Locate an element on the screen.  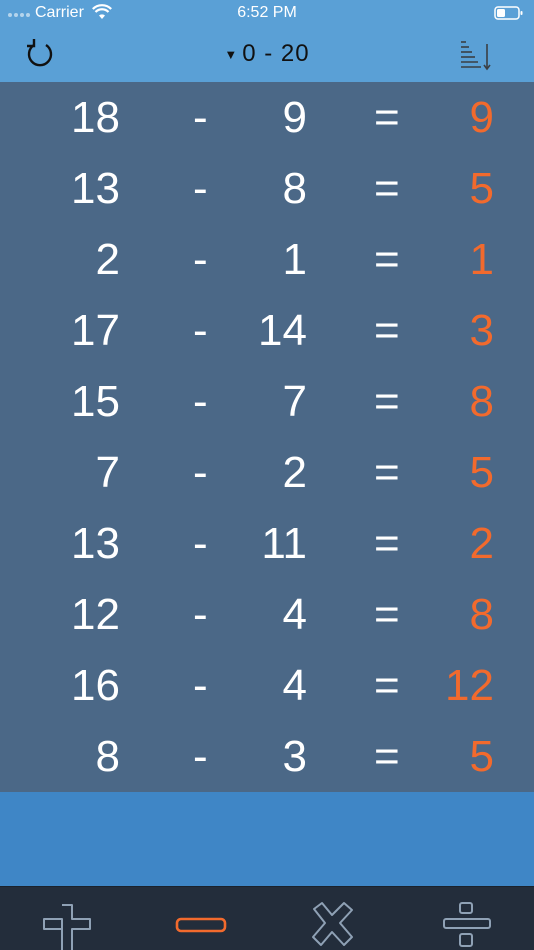
operand-a: 18 is located at coordinates (95, 117).